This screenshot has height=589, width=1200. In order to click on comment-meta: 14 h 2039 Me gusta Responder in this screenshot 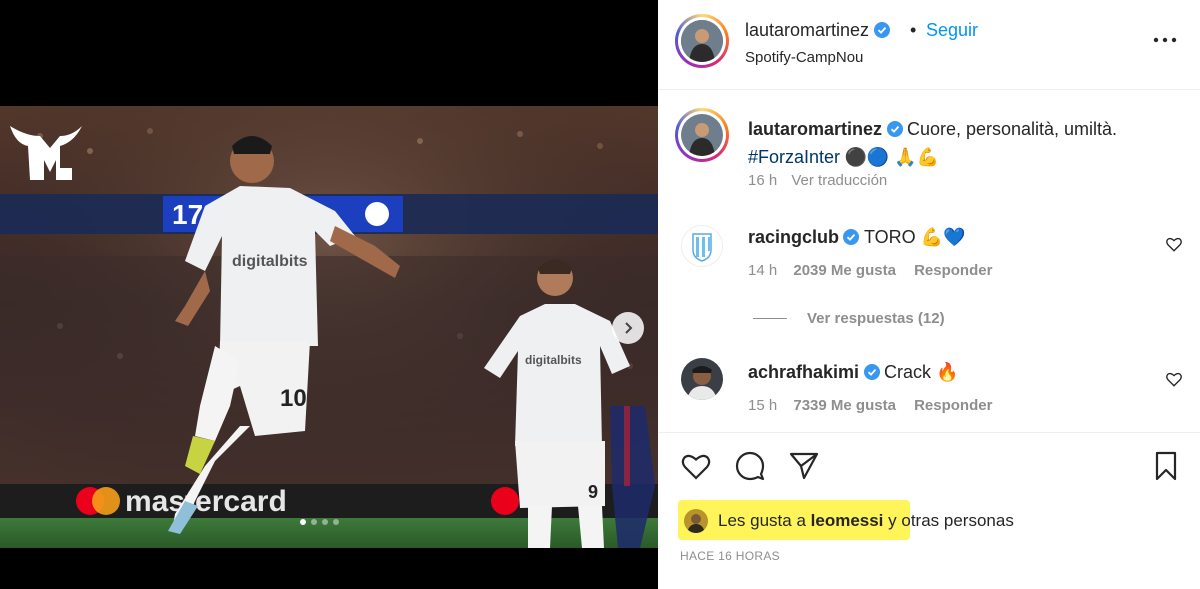, I will do `click(870, 270)`.